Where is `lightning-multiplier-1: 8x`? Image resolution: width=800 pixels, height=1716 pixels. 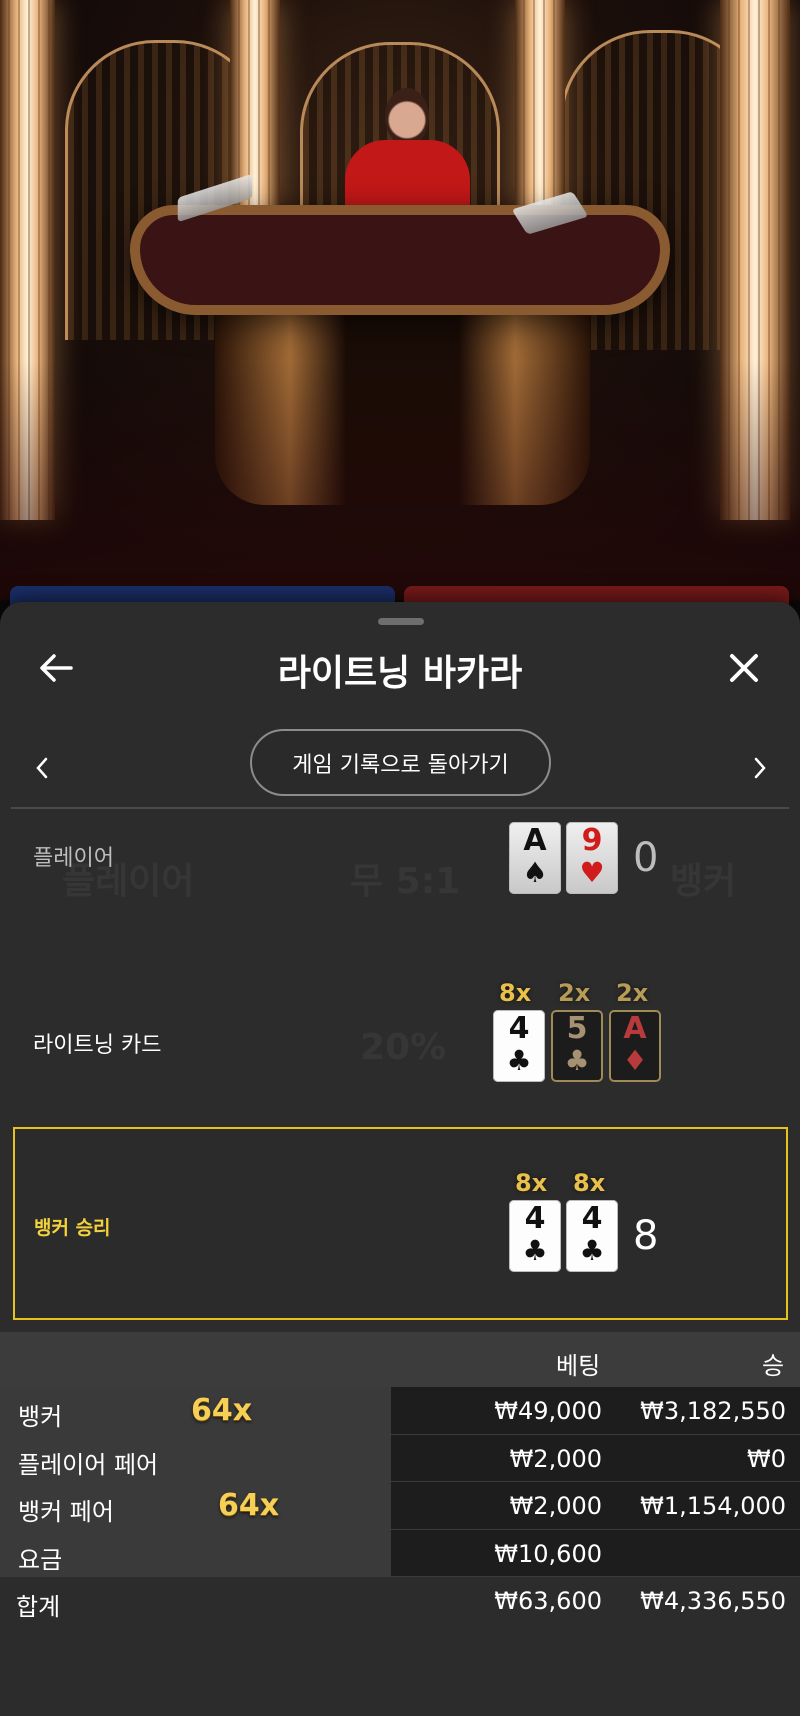
lightning-multiplier-1: 8x is located at coordinates (515, 993).